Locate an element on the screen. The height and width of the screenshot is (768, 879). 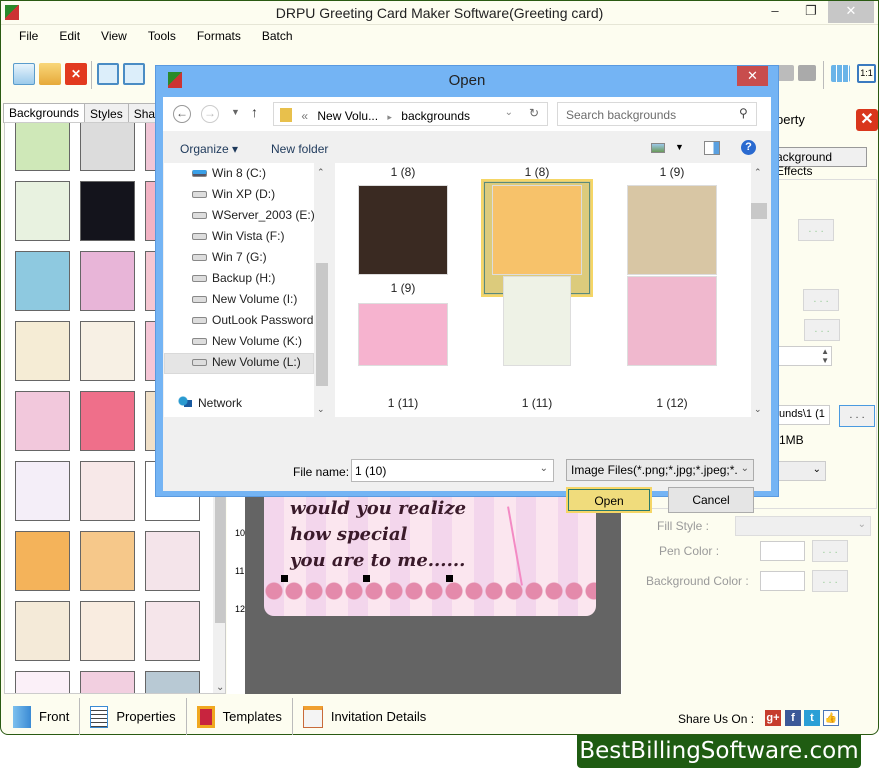
breadcrumb-overflow: « is located at coordinates (304, 116).